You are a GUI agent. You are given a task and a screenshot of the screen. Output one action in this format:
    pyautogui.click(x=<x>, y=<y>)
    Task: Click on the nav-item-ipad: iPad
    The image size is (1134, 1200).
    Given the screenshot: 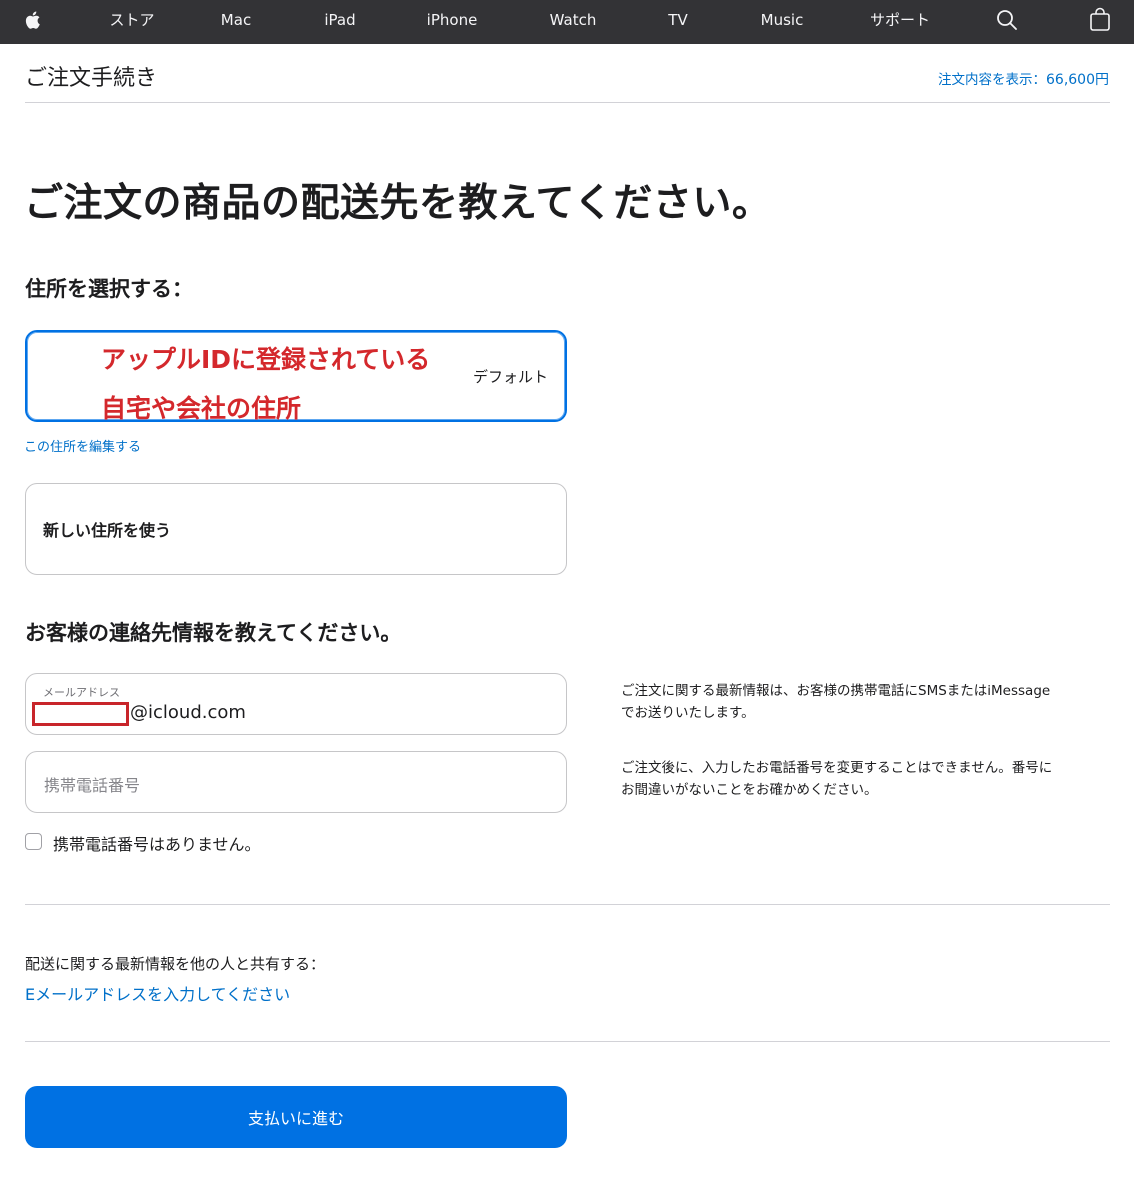 What is the action you would take?
    pyautogui.click(x=339, y=22)
    